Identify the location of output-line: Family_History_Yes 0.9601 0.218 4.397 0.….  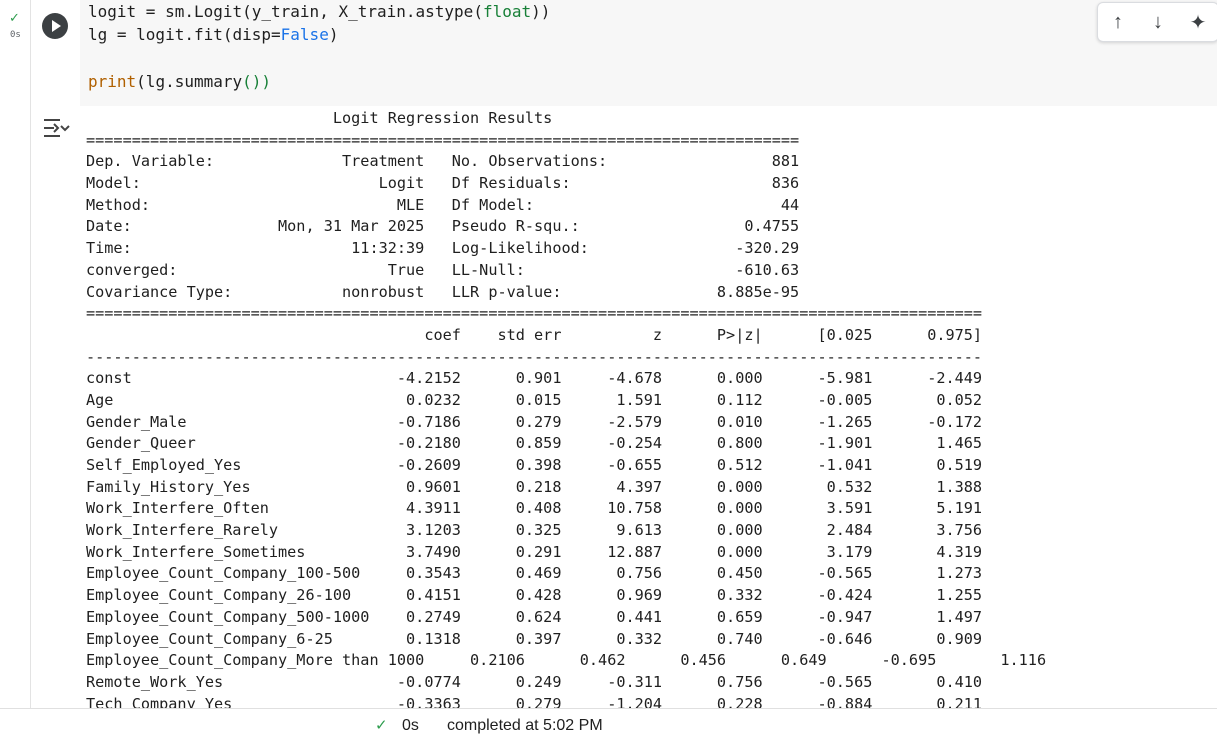
(534, 486).